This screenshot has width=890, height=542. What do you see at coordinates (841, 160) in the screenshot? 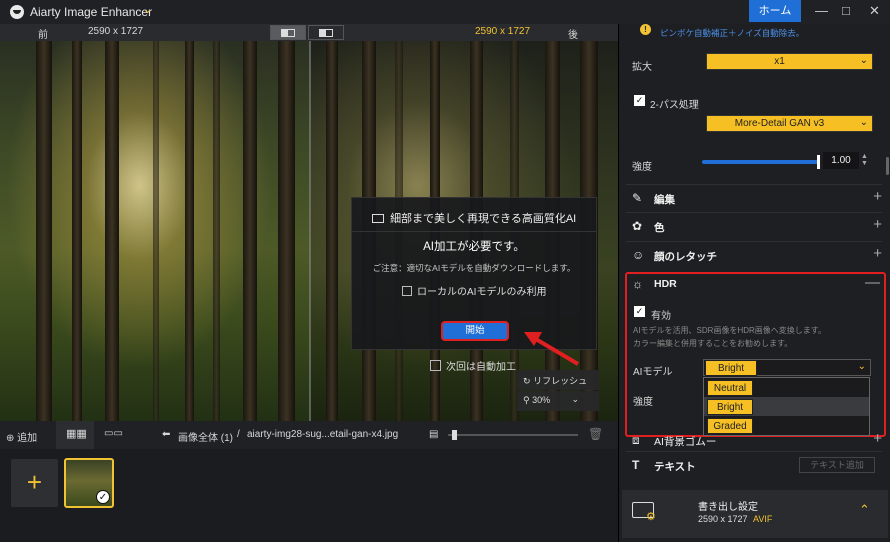
I see `strength-value: 1.00` at bounding box center [841, 160].